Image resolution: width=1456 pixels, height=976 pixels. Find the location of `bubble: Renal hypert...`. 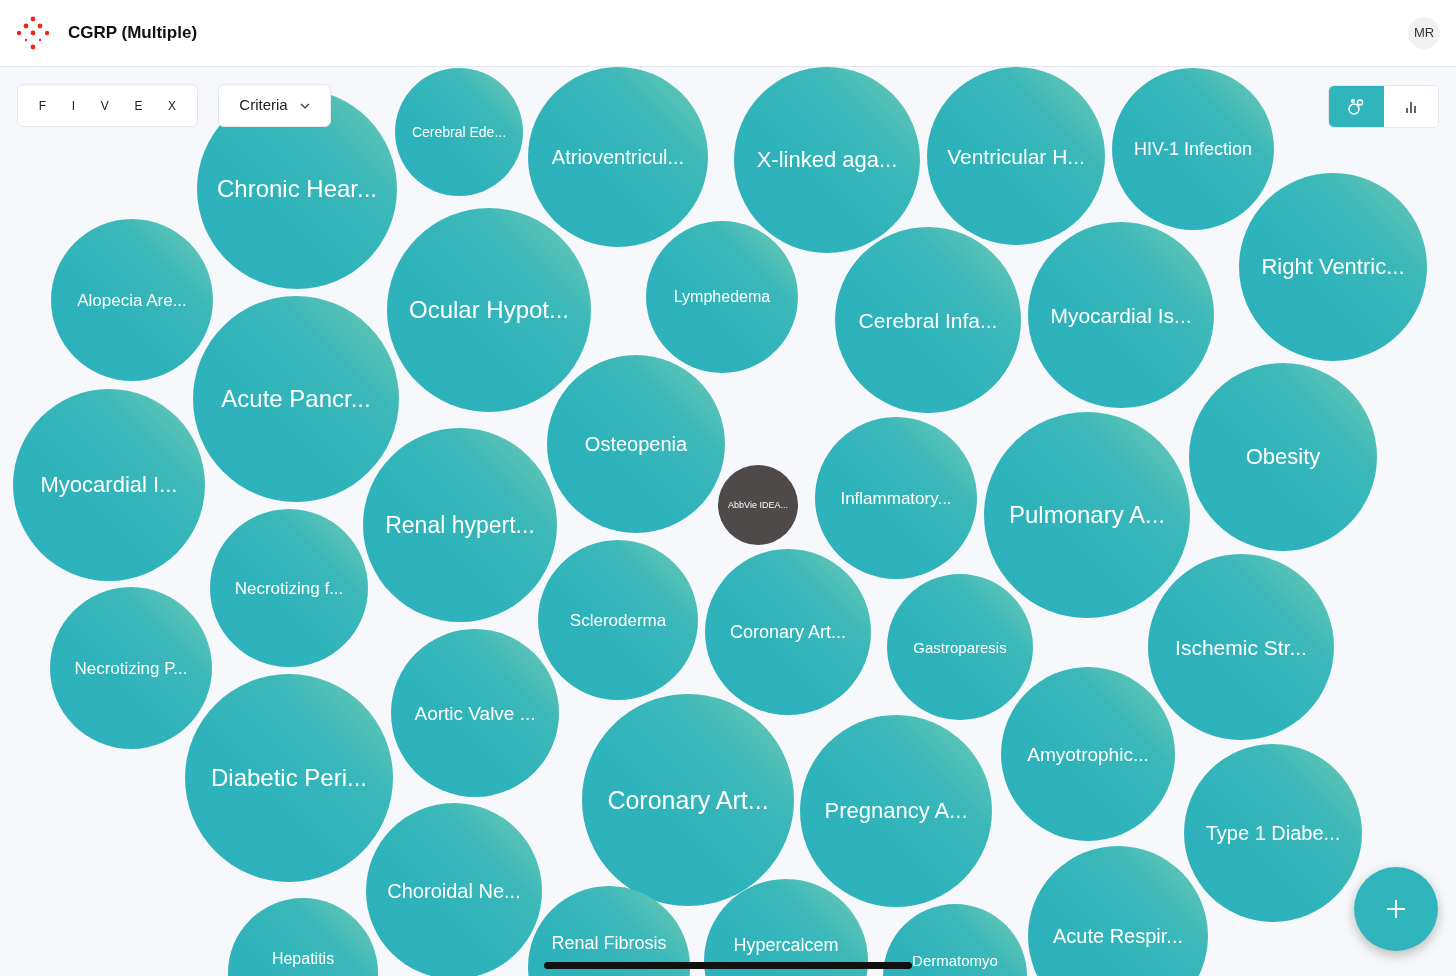

bubble: Renal hypert... is located at coordinates (460, 525).